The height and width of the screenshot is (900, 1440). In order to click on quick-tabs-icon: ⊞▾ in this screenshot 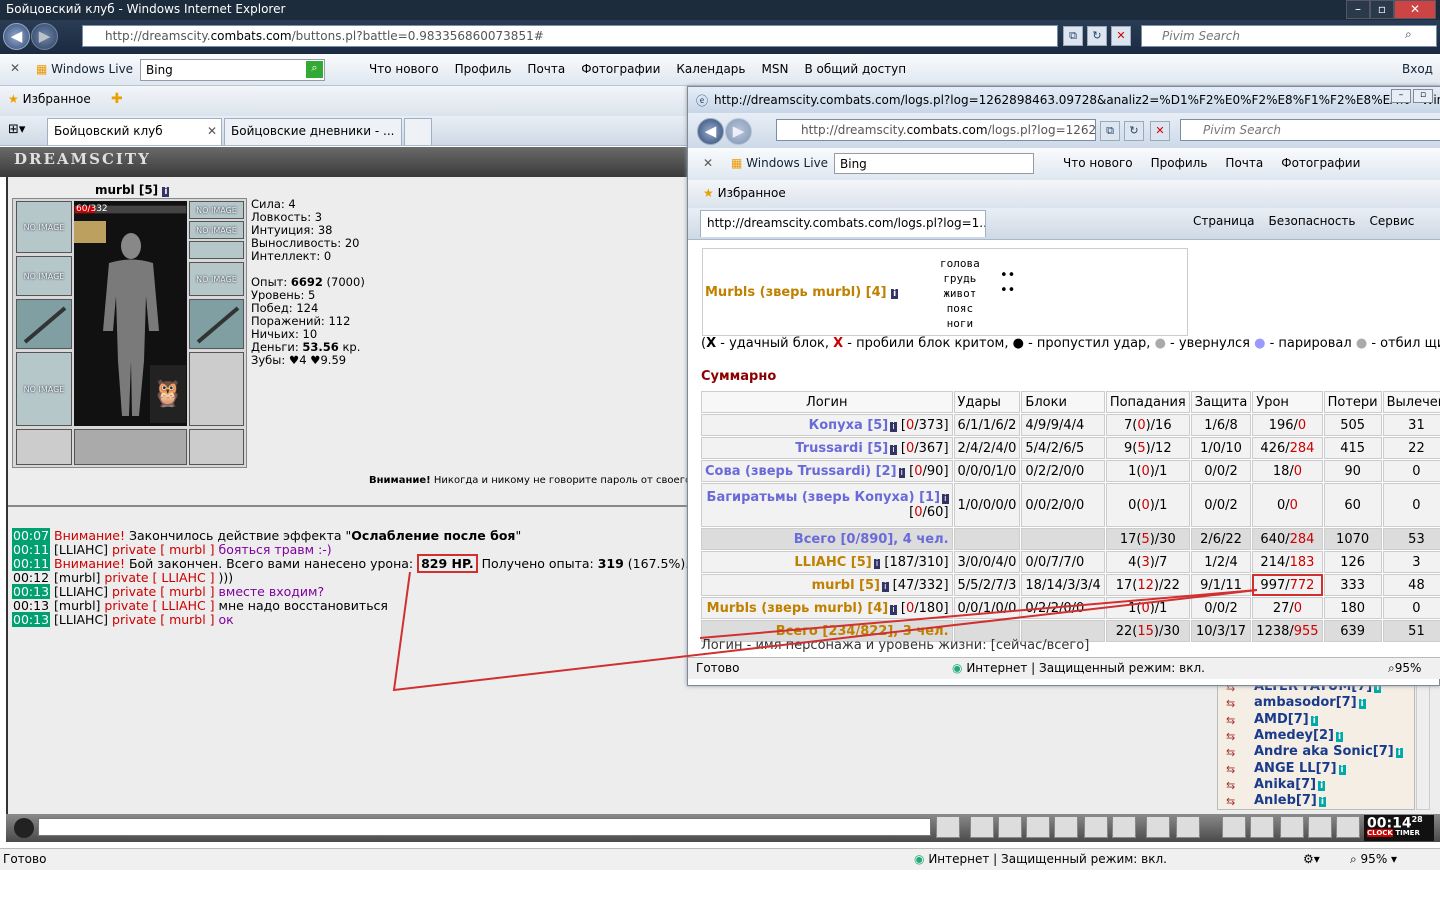, I will do `click(16, 129)`.